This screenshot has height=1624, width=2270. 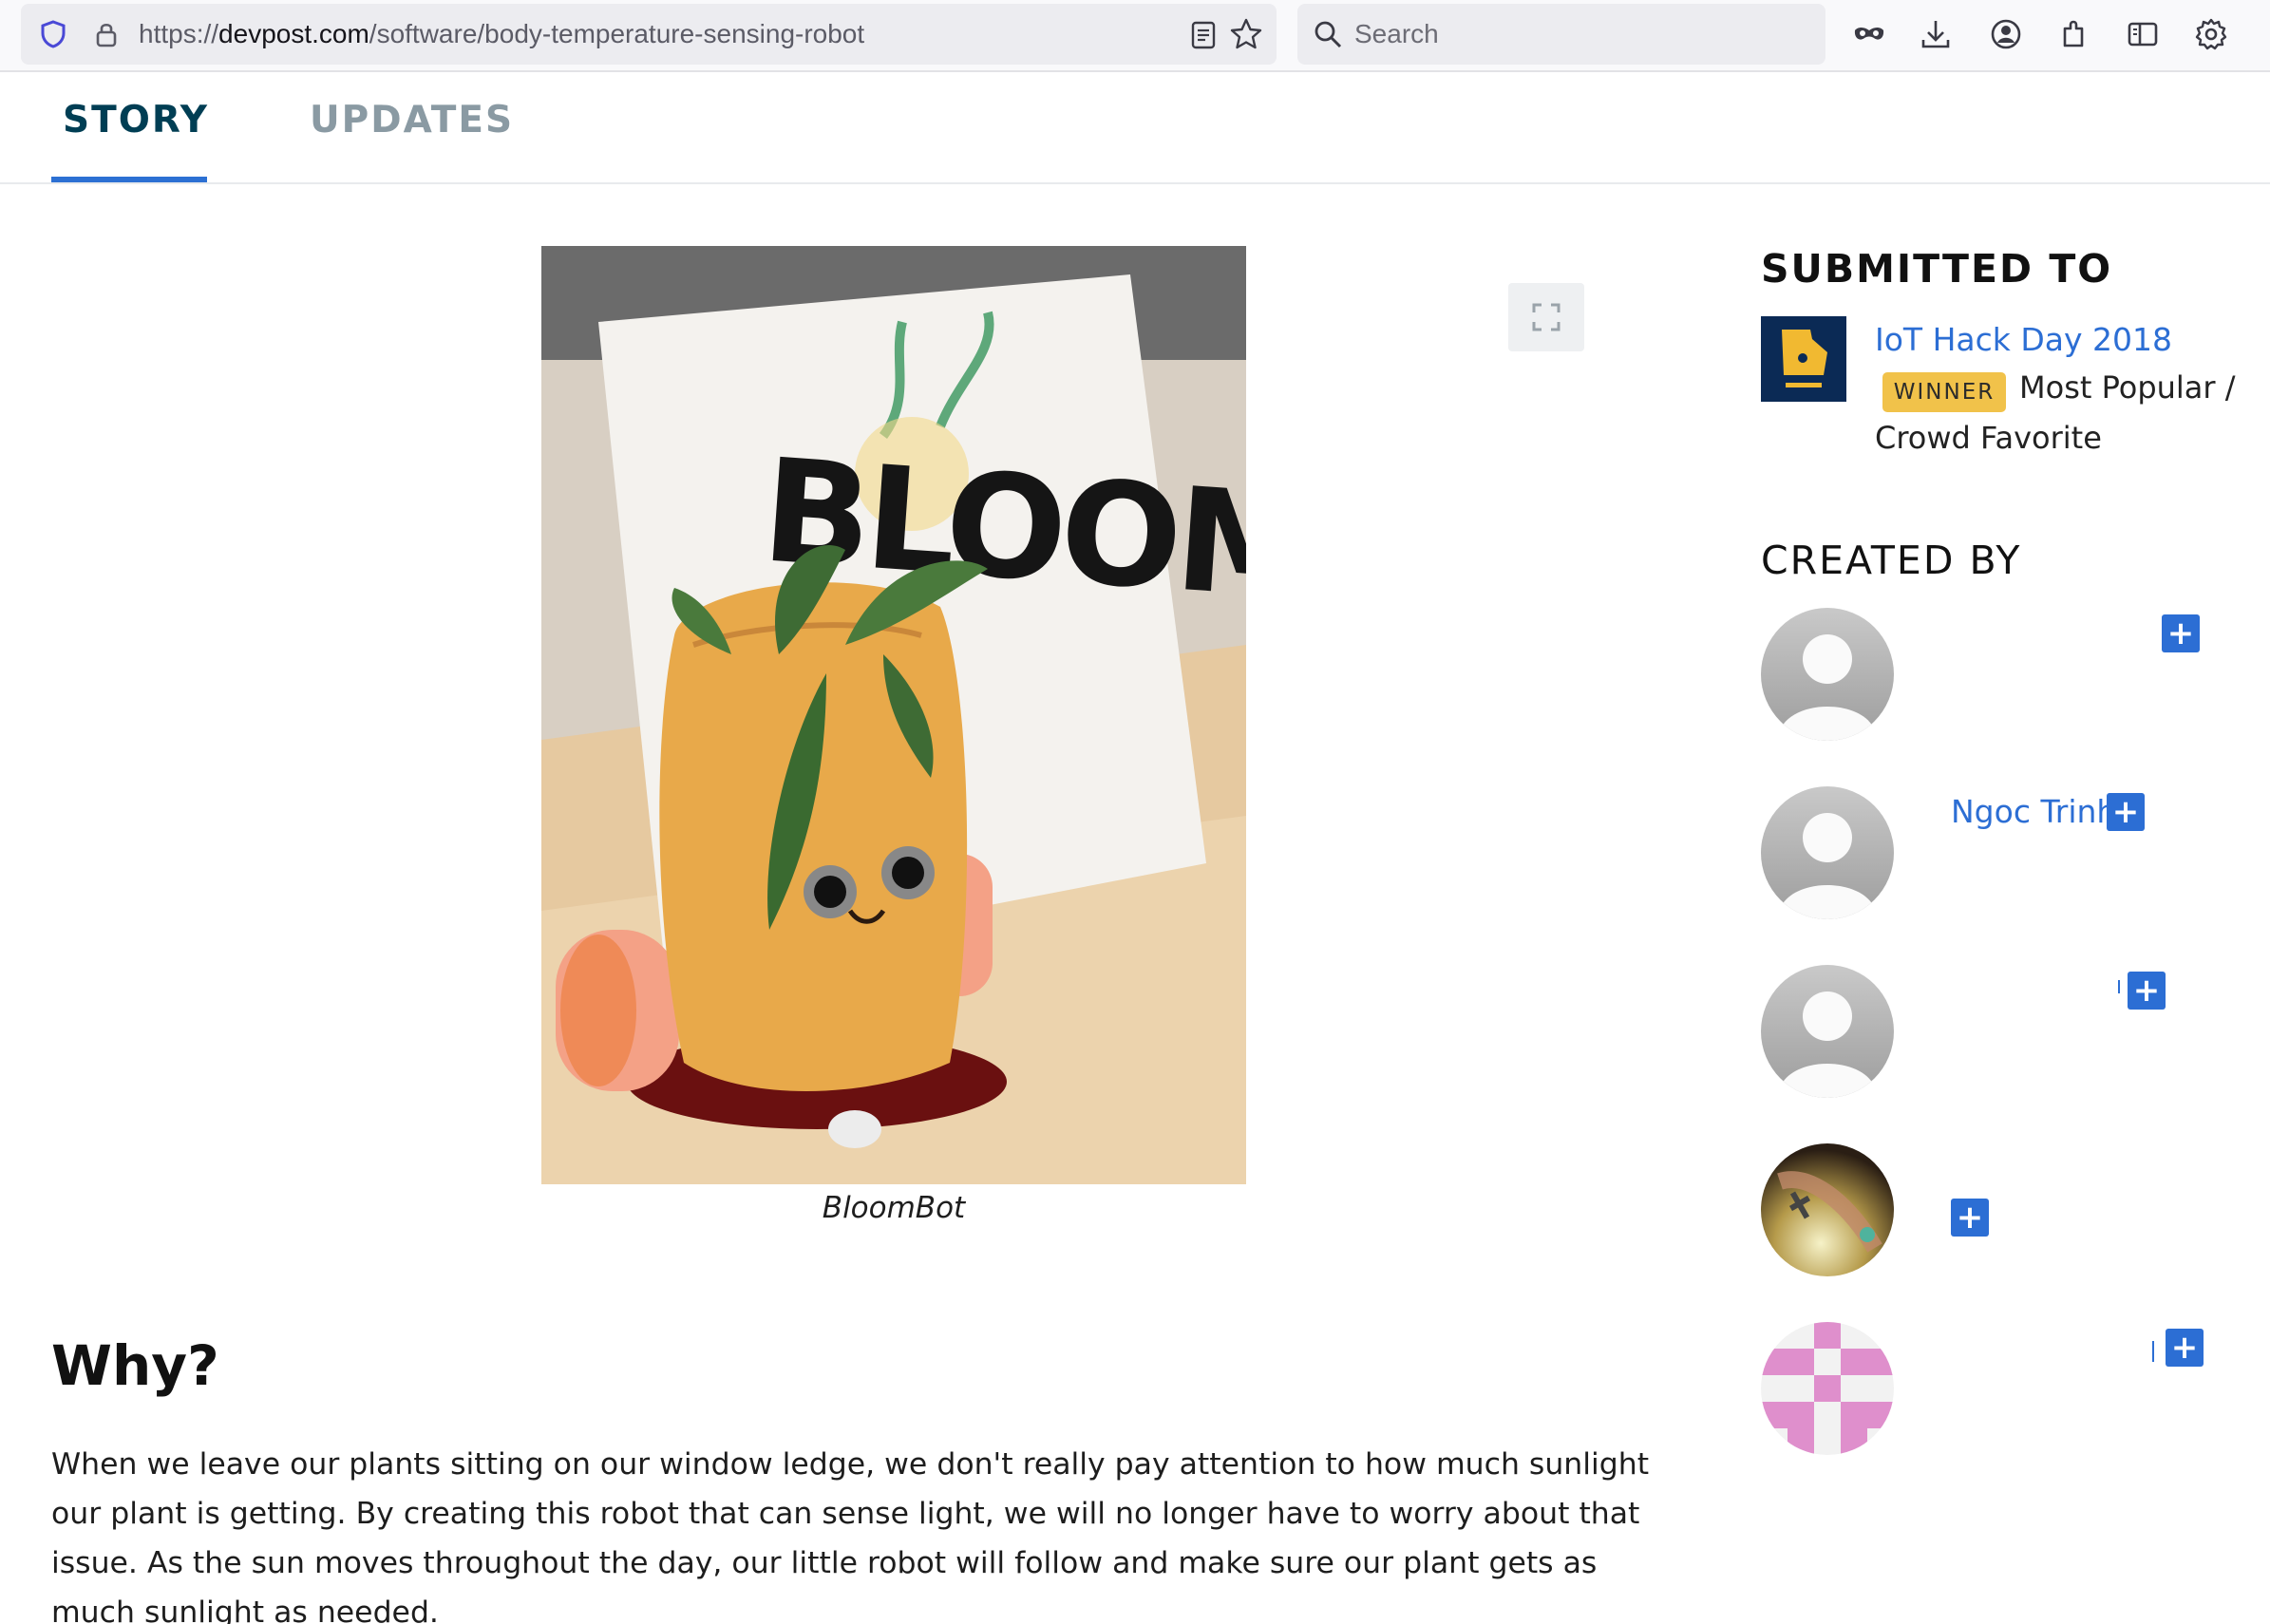 I want to click on reader-view-icon, so click(x=1203, y=35).